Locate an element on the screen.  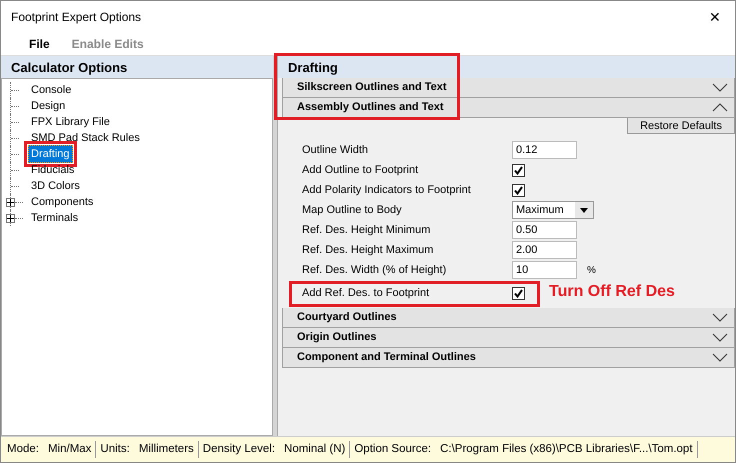
status-label: Density Level: is located at coordinates (239, 449).